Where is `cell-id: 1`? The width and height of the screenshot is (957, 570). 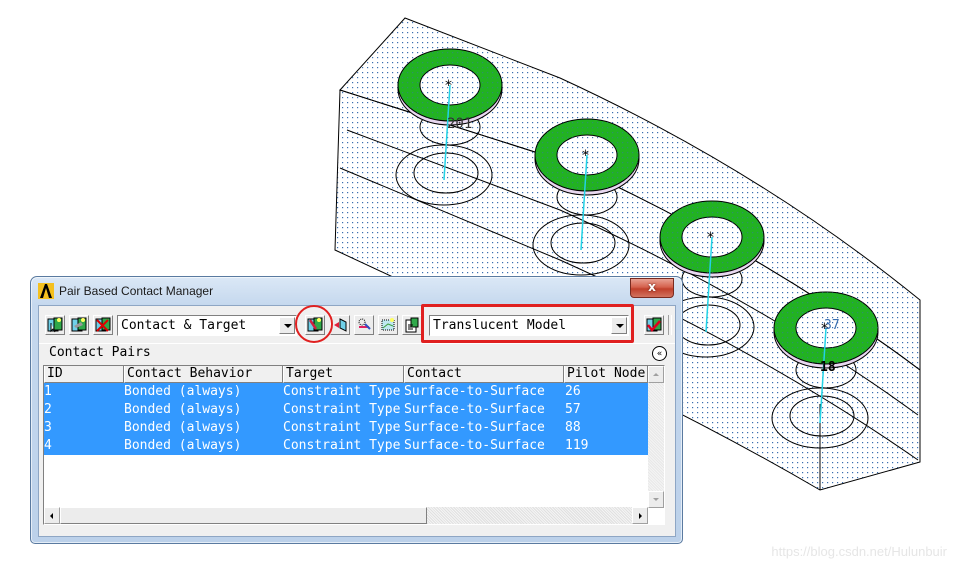
cell-id: 1 is located at coordinates (48, 391).